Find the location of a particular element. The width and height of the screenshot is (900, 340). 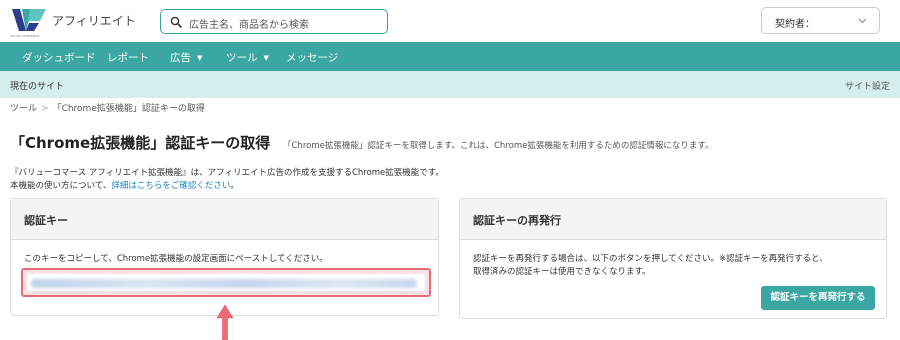

nav-item-ads: 広告 ▼ is located at coordinates (186, 57).